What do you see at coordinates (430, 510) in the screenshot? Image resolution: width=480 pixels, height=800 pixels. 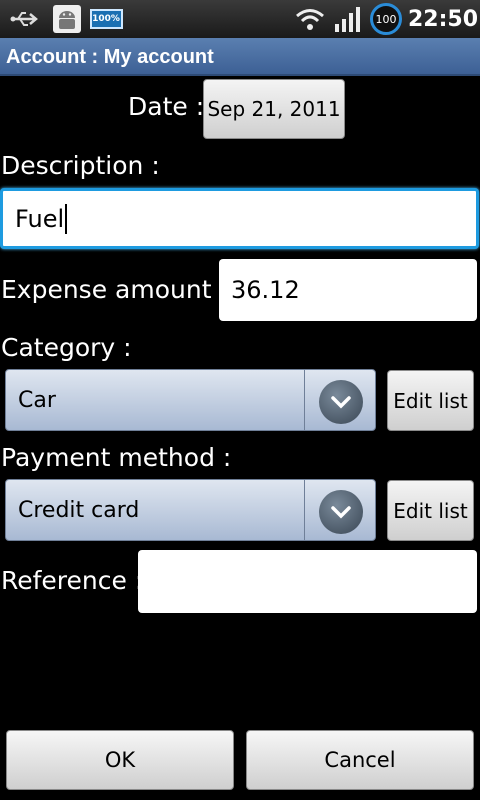 I see `payment-edit-list-button: Edit list` at bounding box center [430, 510].